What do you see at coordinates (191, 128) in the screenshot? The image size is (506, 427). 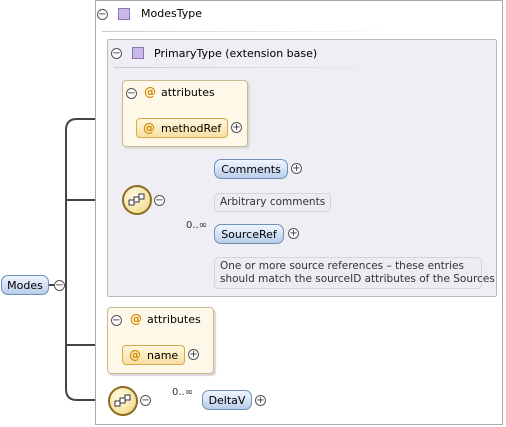 I see `method-ref-label: methodRef` at bounding box center [191, 128].